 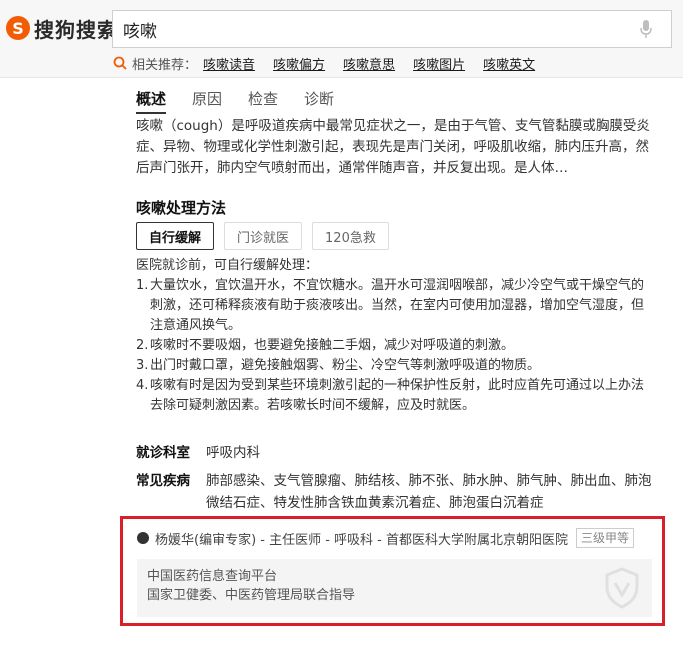 I want to click on related-link-4: 咳嗽图片, so click(x=439, y=63).